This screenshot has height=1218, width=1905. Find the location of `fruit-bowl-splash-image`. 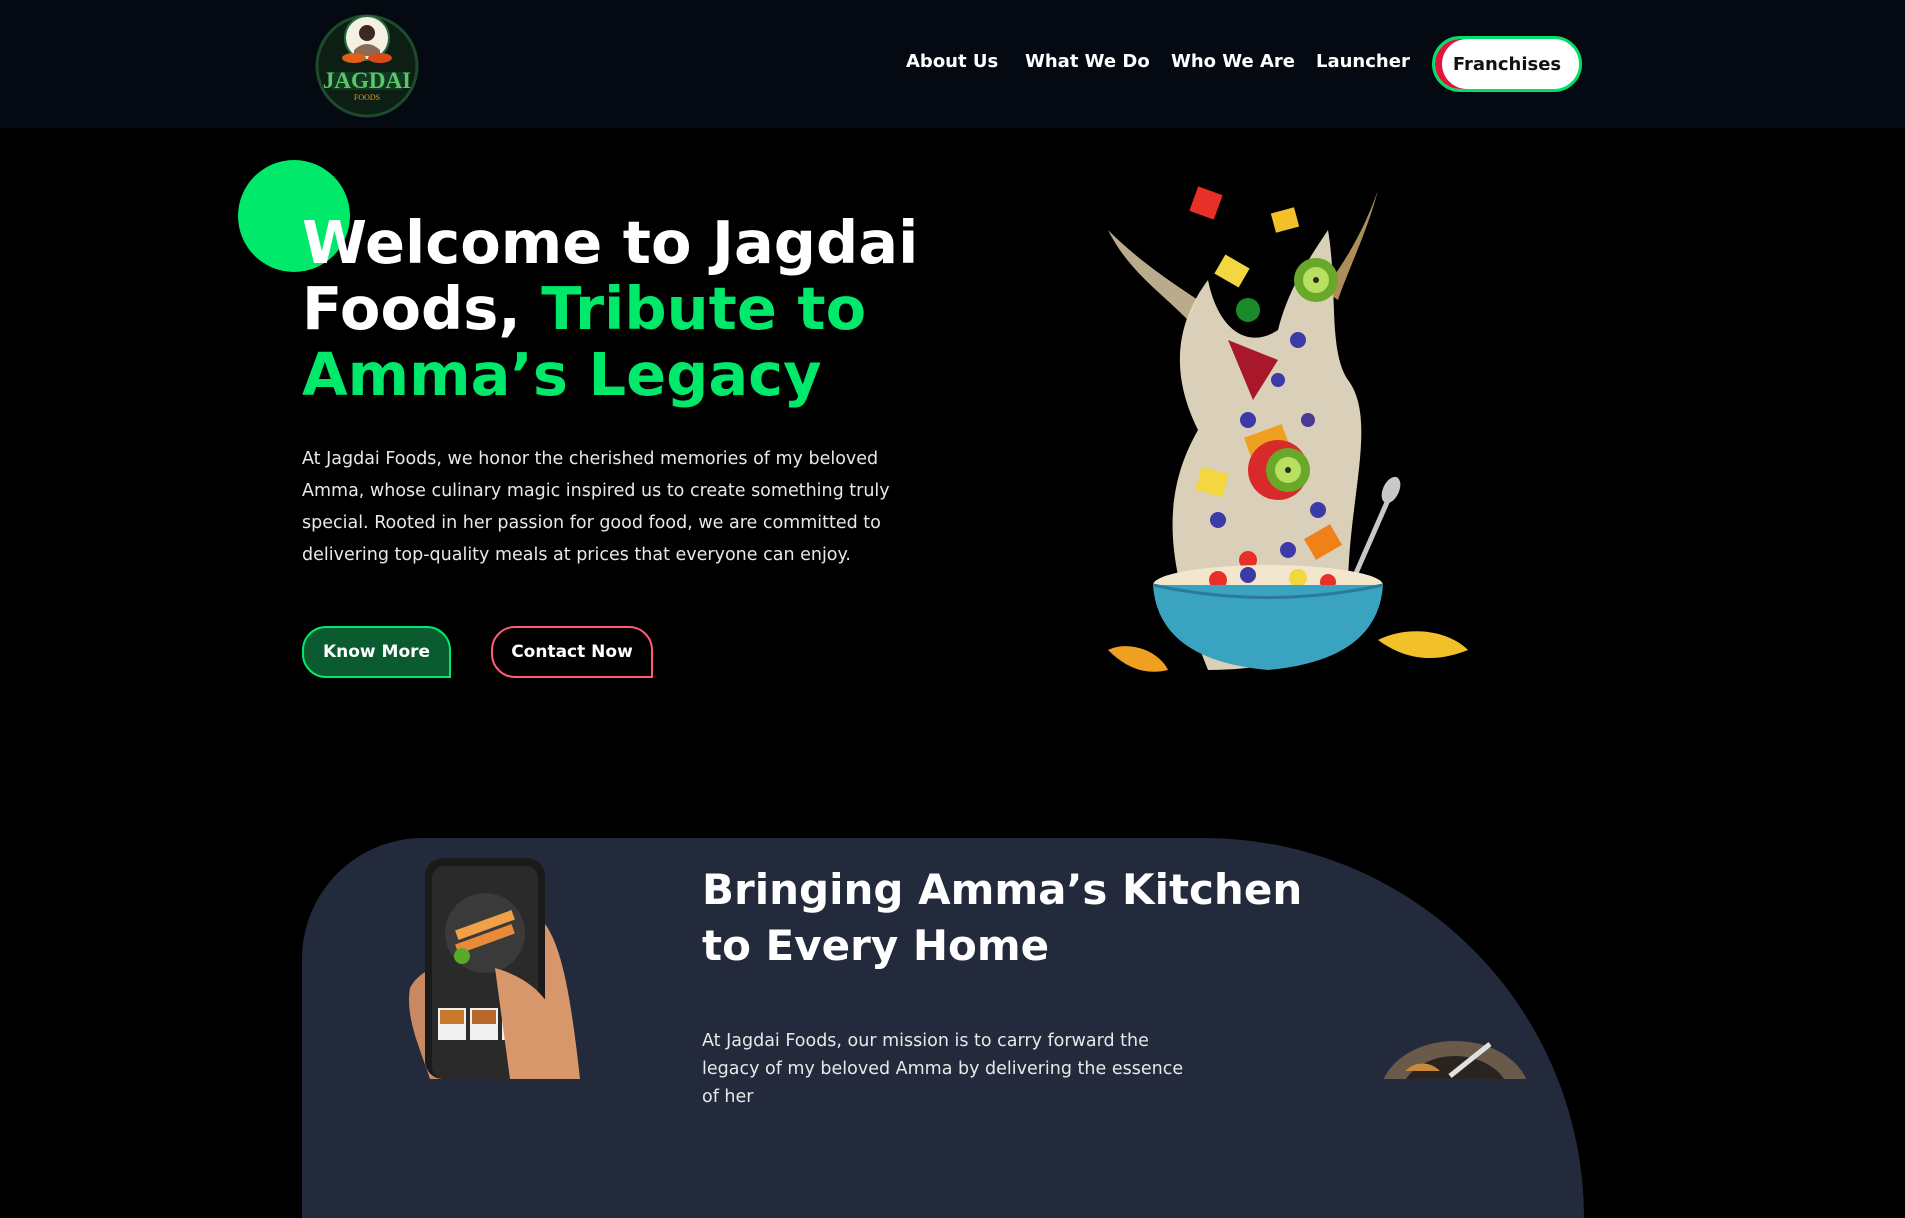

fruit-bowl-splash-image is located at coordinates (1288, 429).